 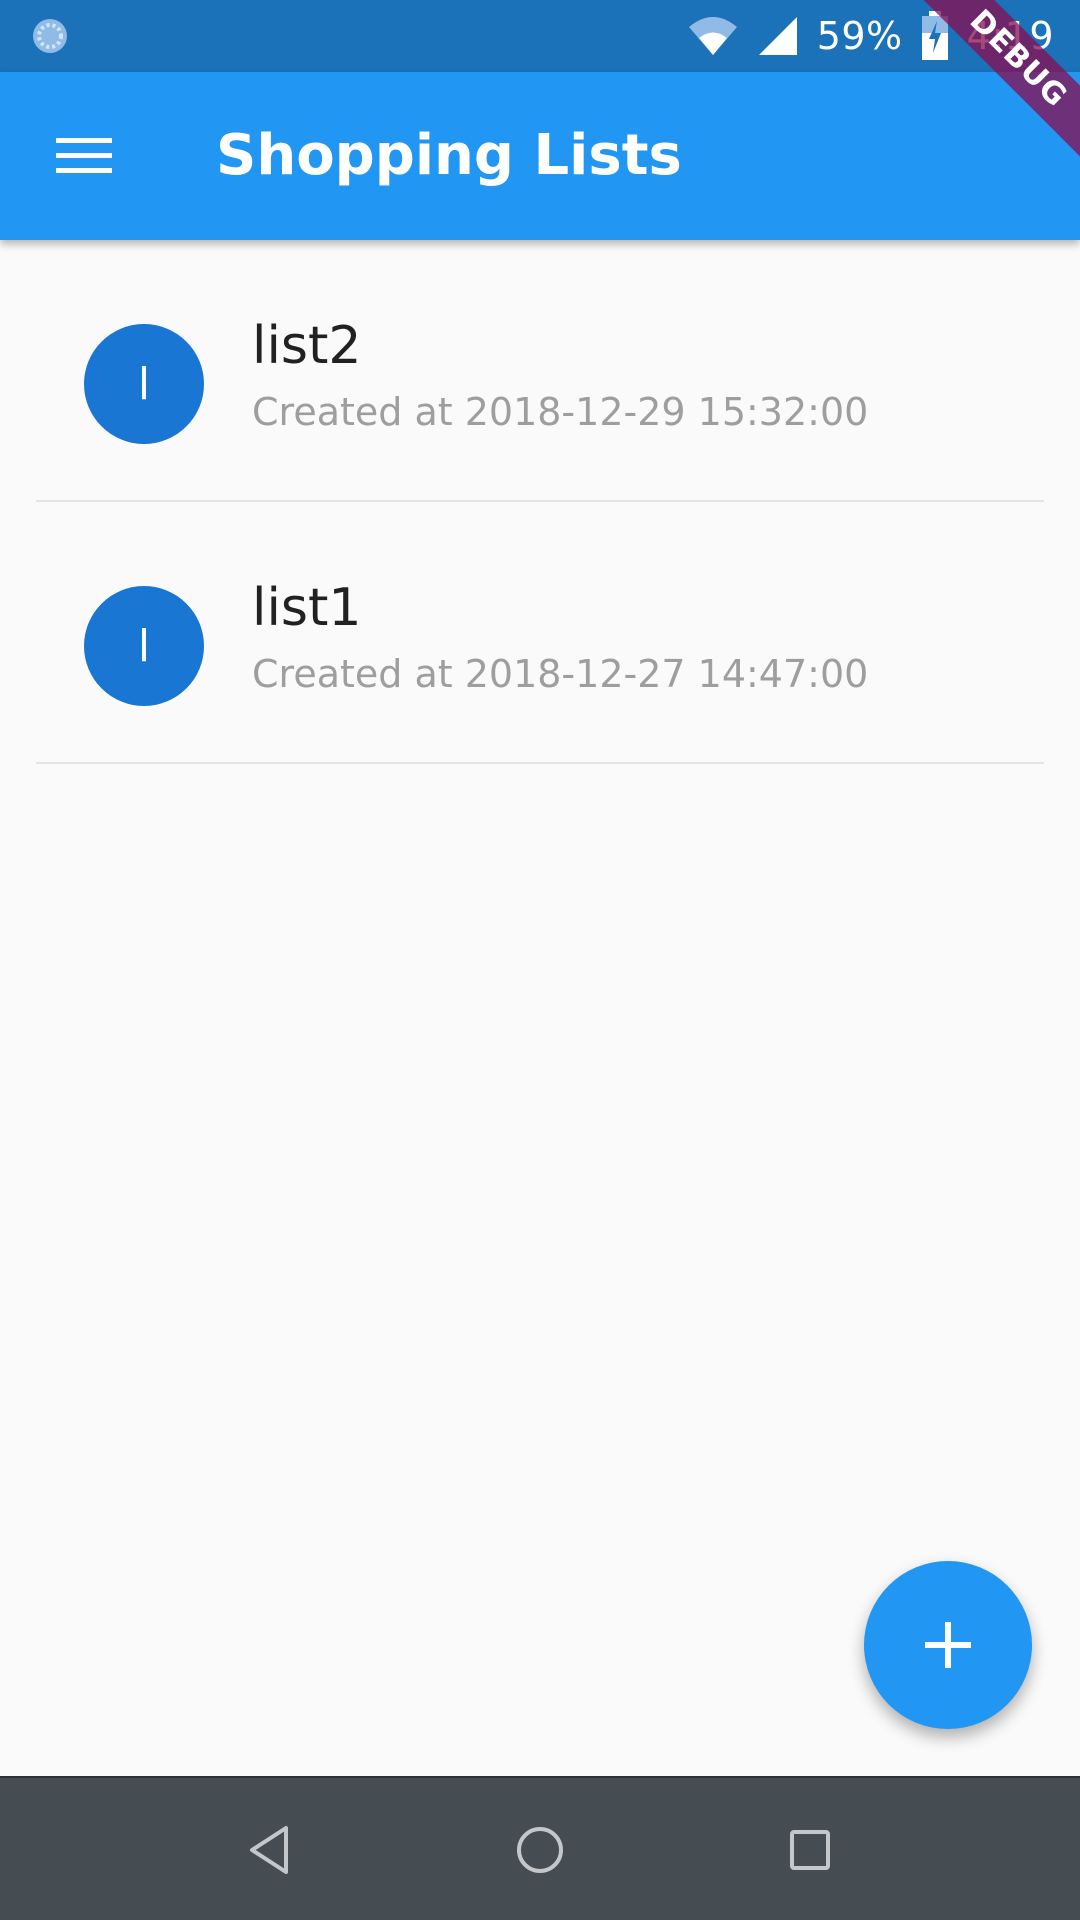 What do you see at coordinates (449, 155) in the screenshot?
I see `page-title: Shopping Lists` at bounding box center [449, 155].